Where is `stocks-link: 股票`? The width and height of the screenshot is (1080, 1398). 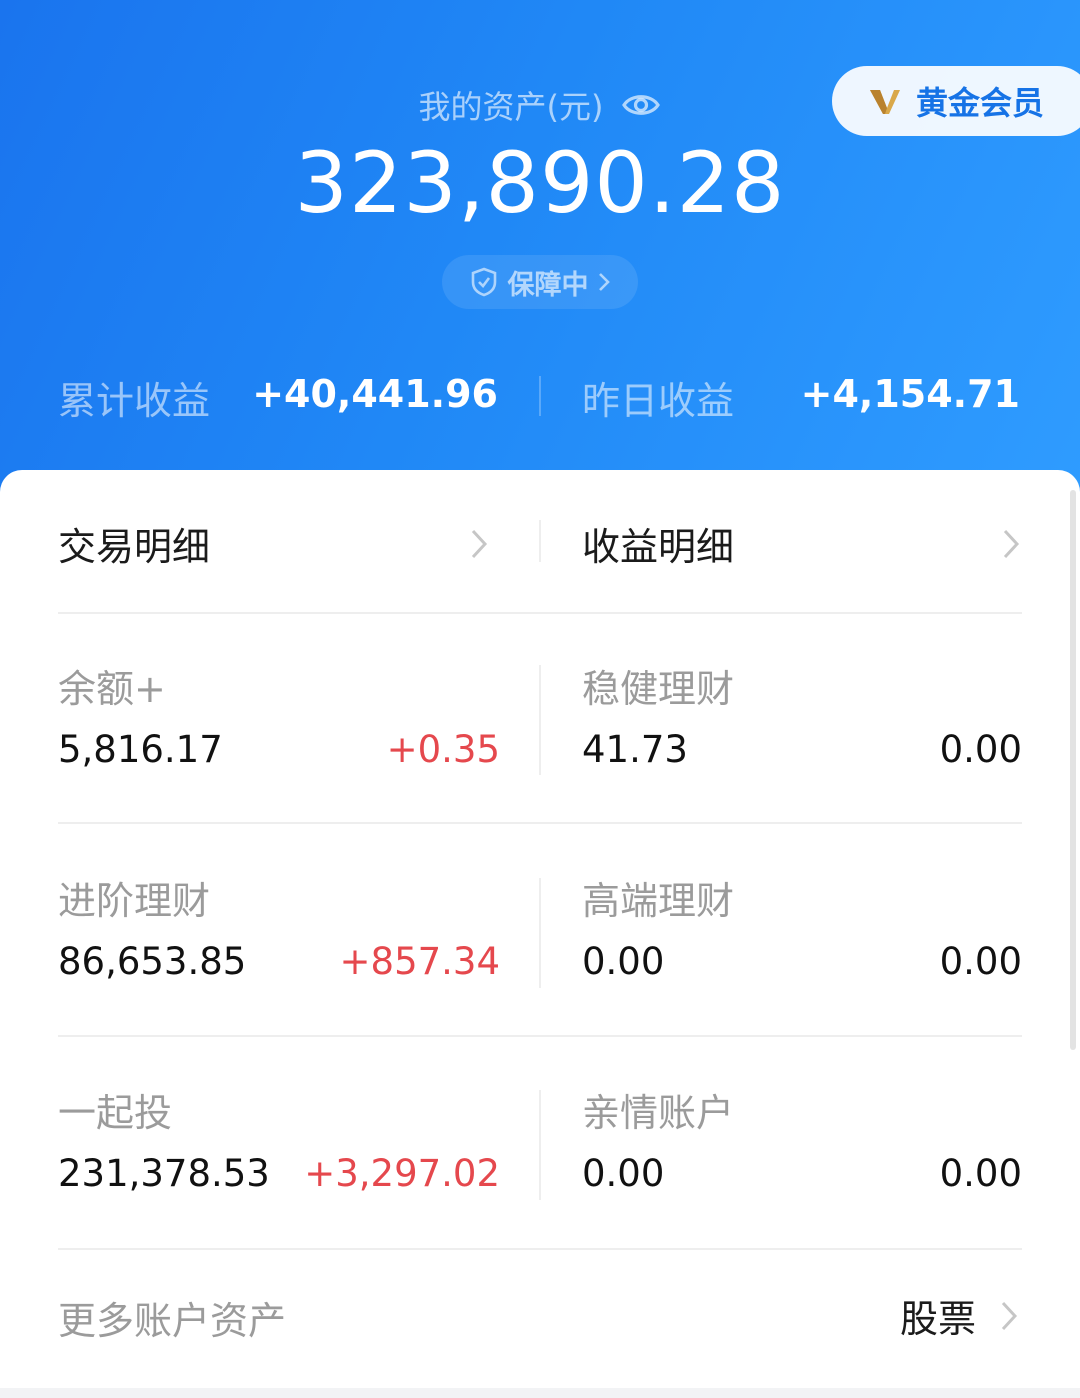 stocks-link: 股票 is located at coordinates (938, 1315).